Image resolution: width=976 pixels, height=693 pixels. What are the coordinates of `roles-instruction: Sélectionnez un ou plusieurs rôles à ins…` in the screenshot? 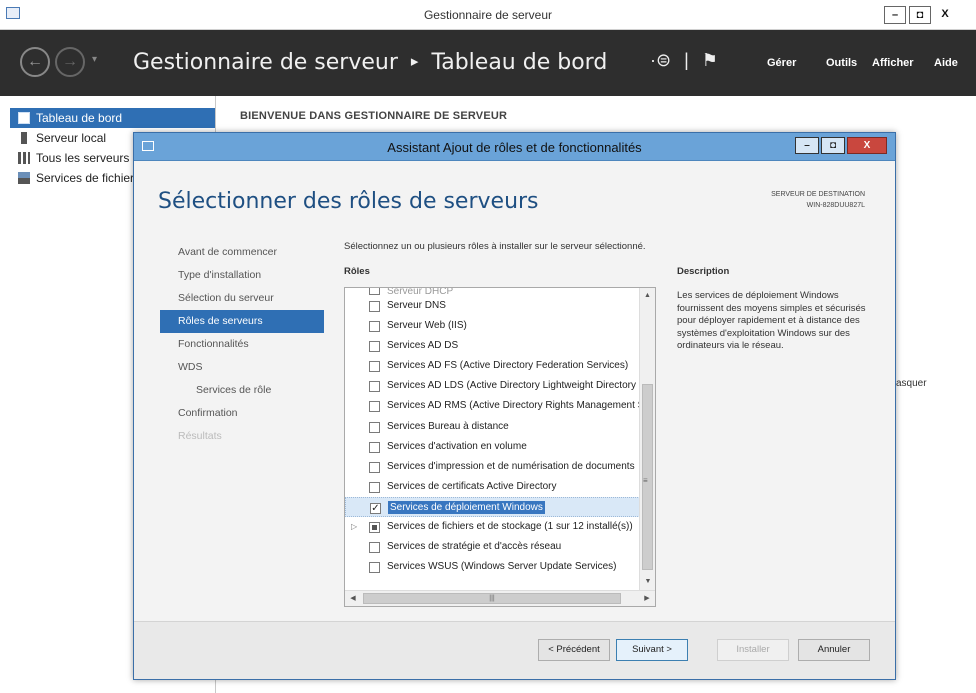 It's located at (495, 246).